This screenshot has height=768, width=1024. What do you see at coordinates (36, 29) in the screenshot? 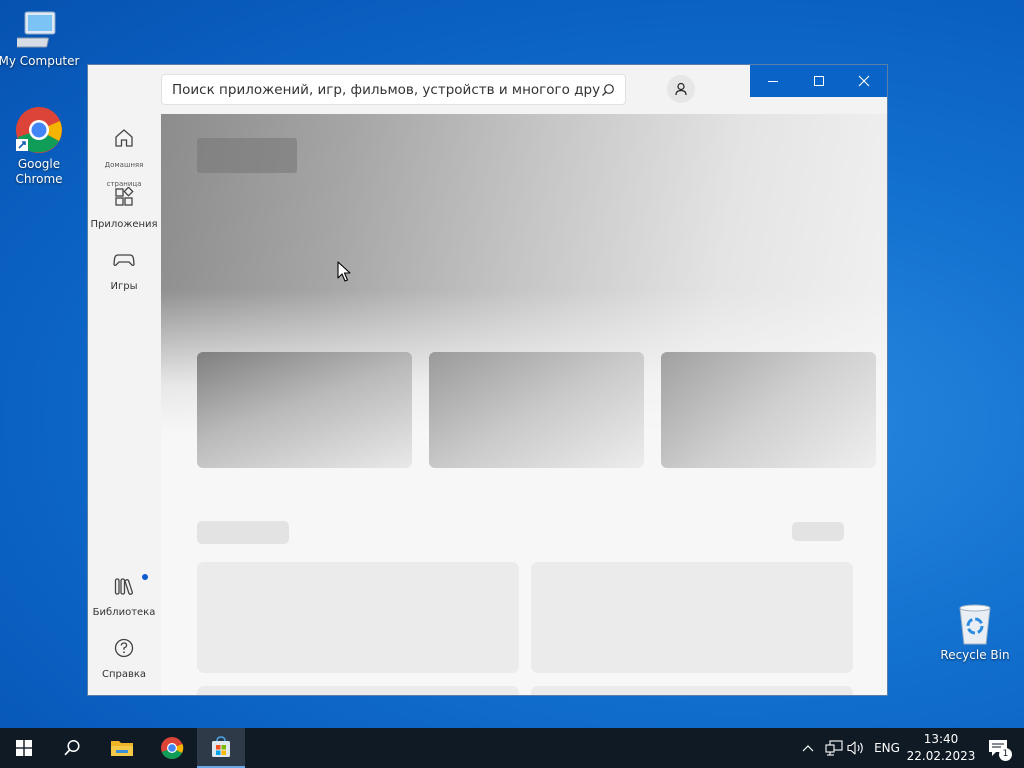
I see `computer-icon` at bounding box center [36, 29].